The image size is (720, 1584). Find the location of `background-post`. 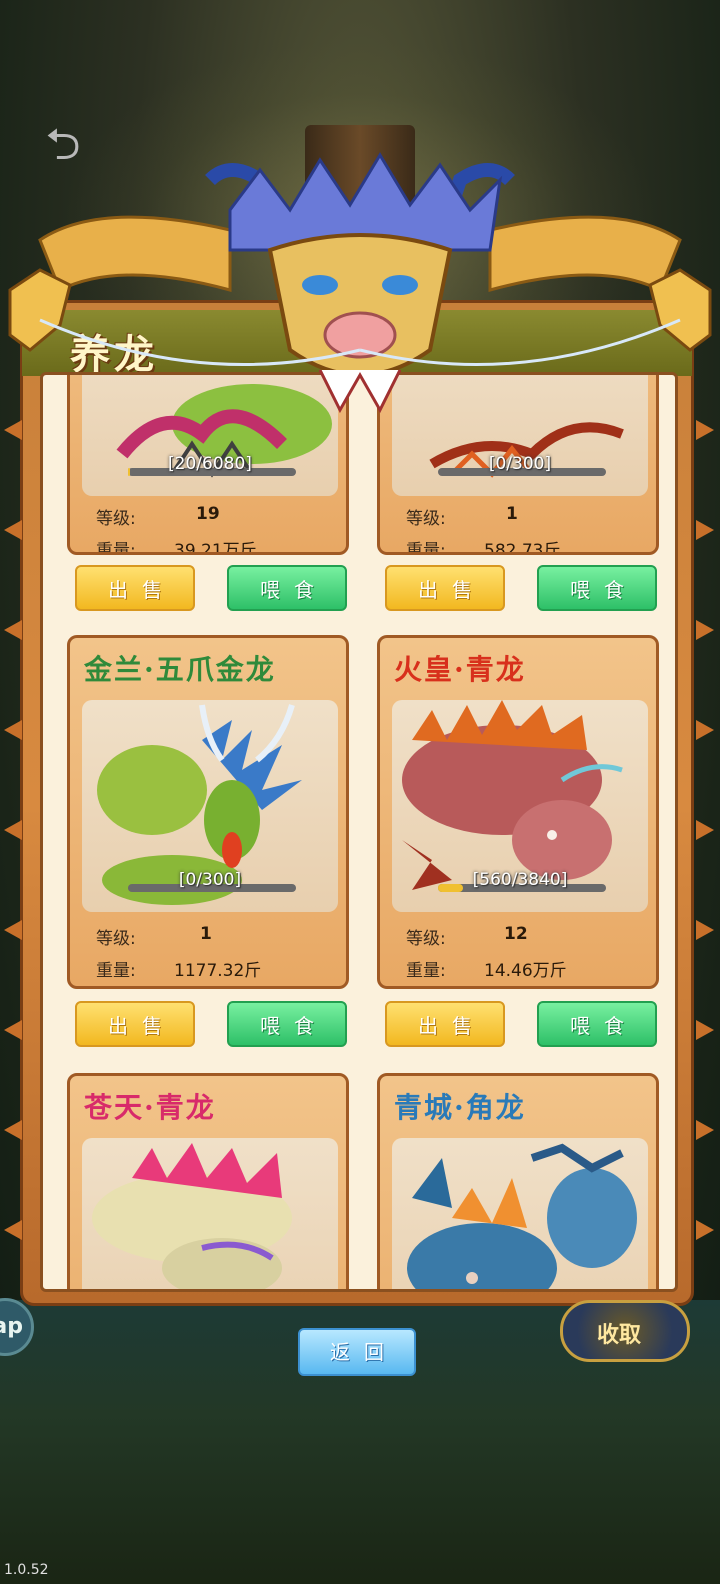

background-post is located at coordinates (360, 165).